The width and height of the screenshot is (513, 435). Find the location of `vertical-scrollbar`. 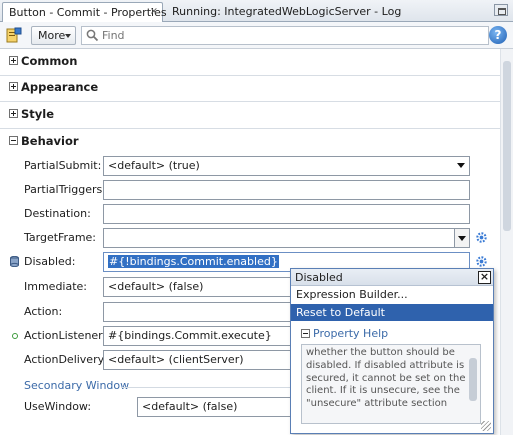

vertical-scrollbar is located at coordinates (506, 242).